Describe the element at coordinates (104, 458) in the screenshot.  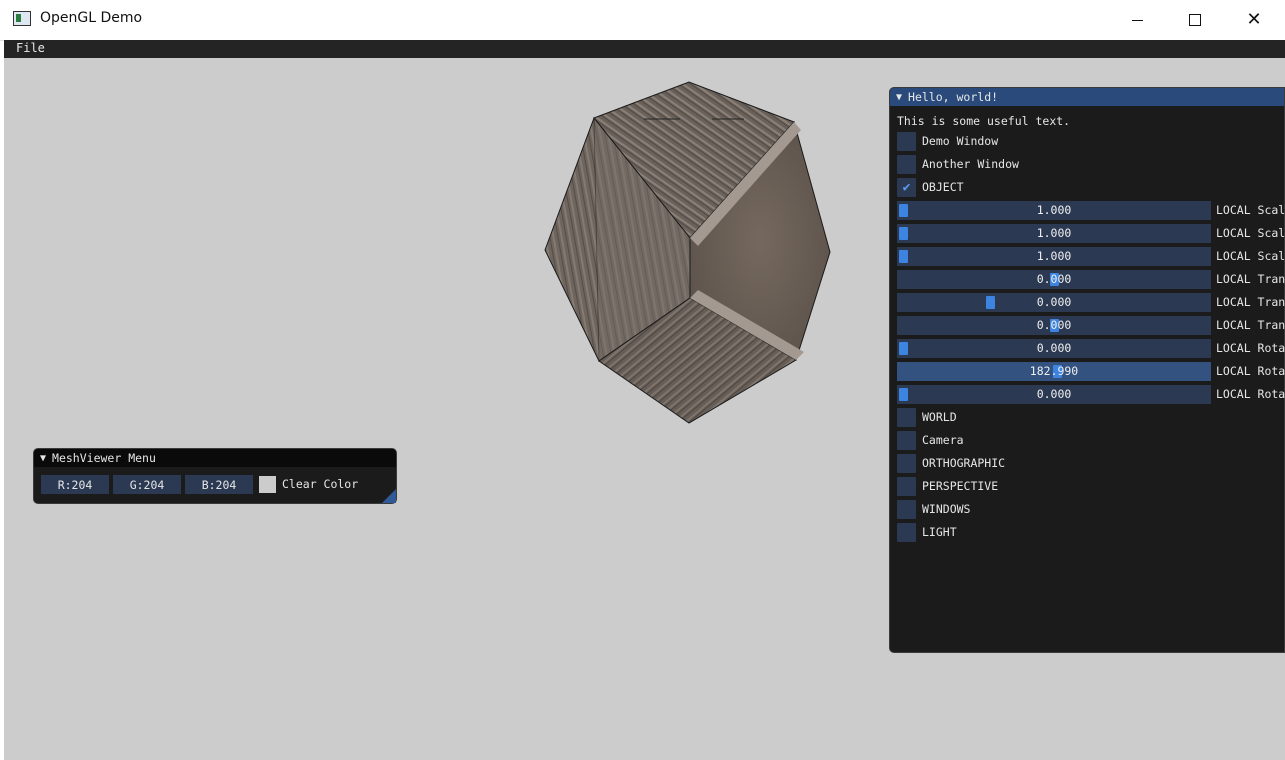
I see `meshviewer-title: MeshViewer Menu` at that location.